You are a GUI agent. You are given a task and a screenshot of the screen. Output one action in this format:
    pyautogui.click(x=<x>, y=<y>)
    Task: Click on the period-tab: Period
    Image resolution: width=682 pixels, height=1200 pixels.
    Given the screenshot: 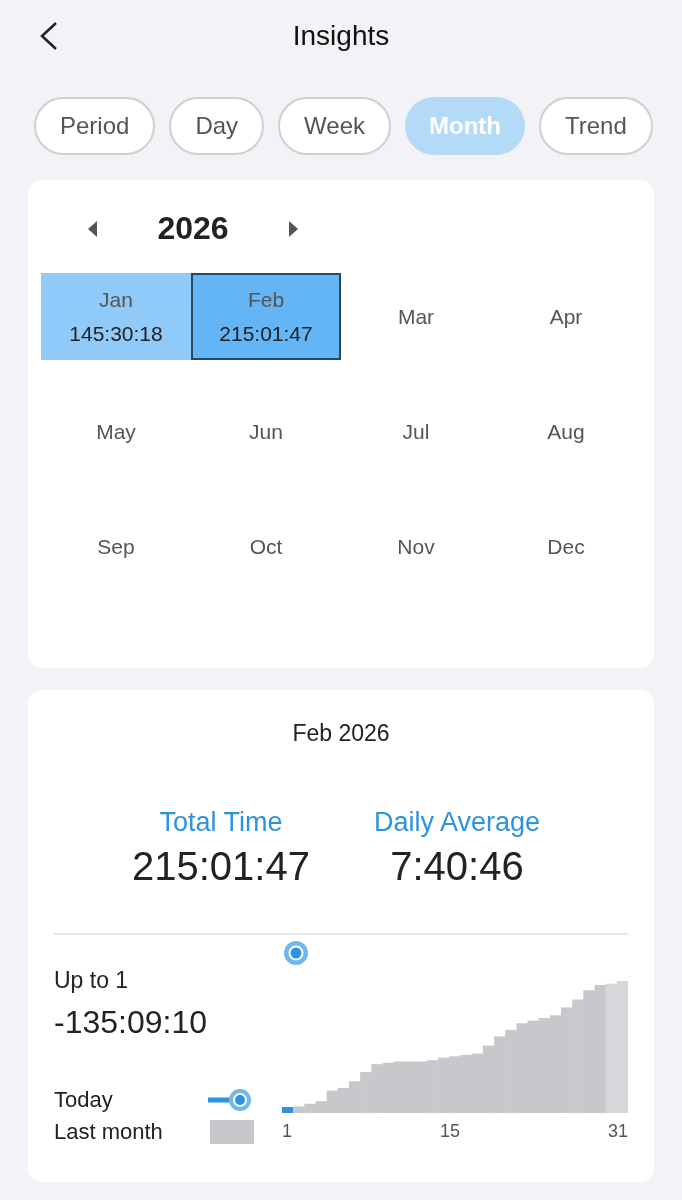 What is the action you would take?
    pyautogui.click(x=95, y=126)
    